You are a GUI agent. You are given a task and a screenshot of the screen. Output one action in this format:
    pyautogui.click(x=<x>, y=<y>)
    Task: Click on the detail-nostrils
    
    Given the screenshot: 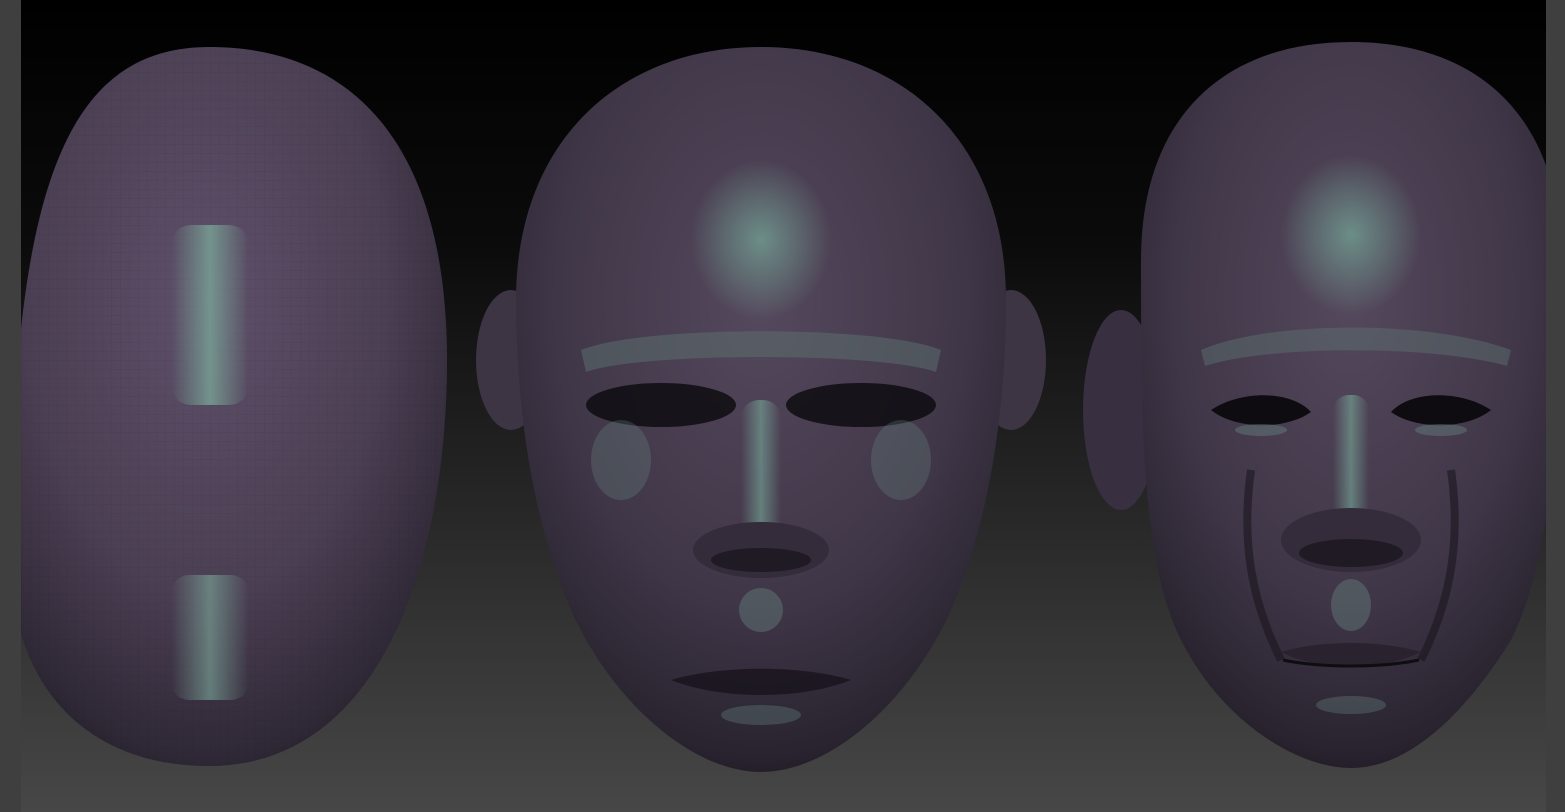 What is the action you would take?
    pyautogui.click(x=1351, y=553)
    